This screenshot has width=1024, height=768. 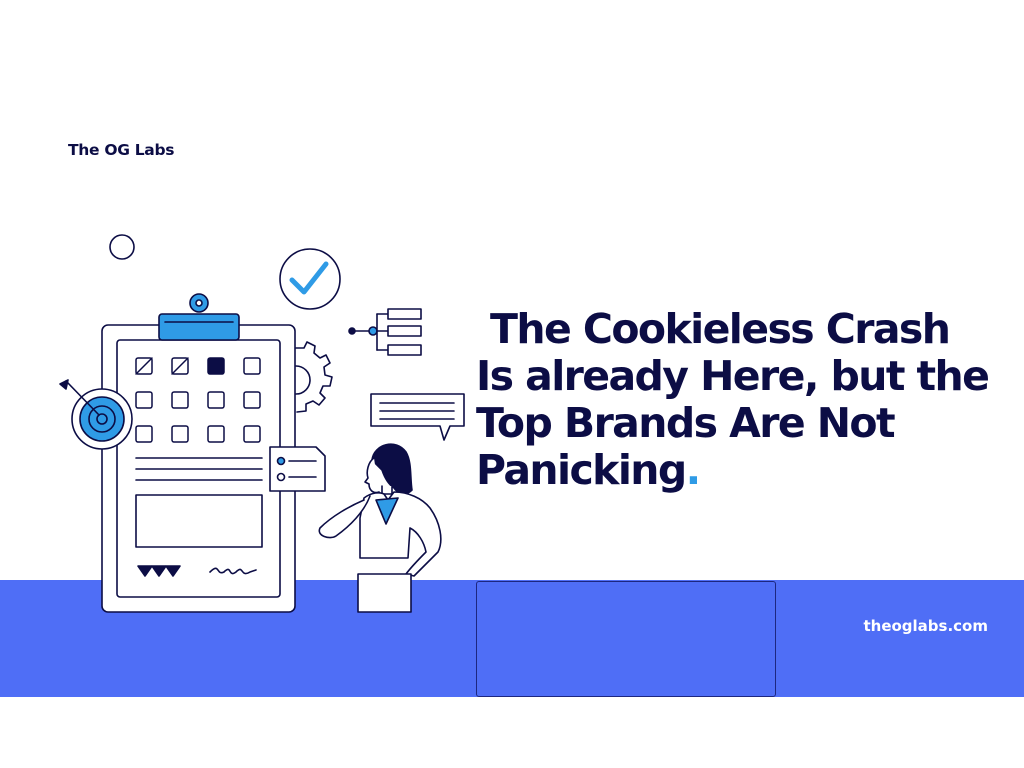 What do you see at coordinates (417, 417) in the screenshot?
I see `chat-bubble-icon` at bounding box center [417, 417].